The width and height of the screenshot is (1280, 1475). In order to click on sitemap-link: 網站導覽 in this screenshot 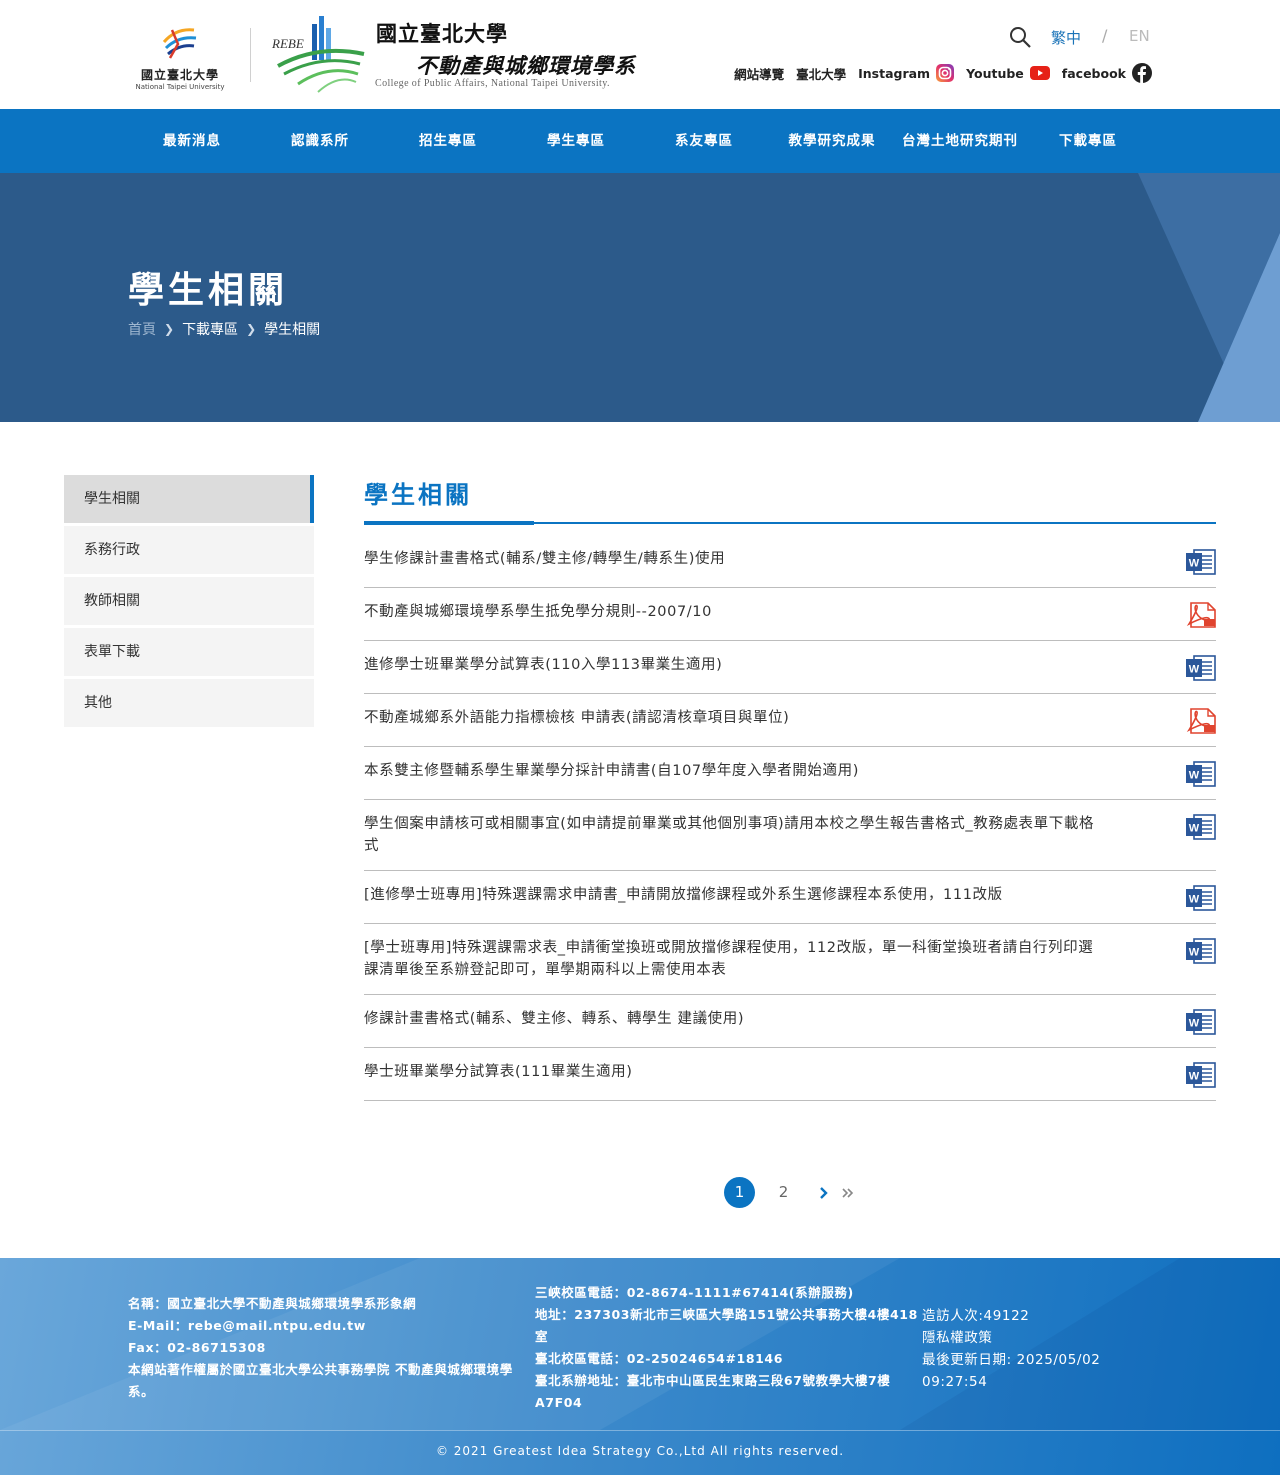, I will do `click(759, 73)`.